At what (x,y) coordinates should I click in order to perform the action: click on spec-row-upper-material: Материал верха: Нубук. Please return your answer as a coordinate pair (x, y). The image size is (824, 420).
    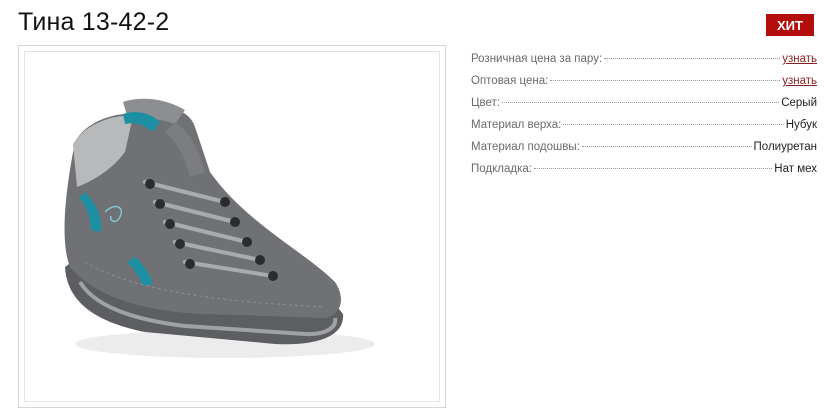
    Looking at the image, I should click on (644, 130).